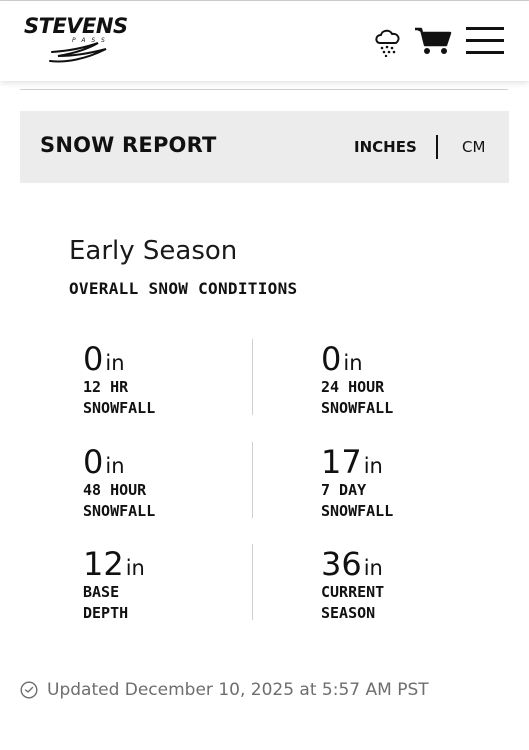 Image resolution: width=529 pixels, height=750 pixels. Describe the element at coordinates (119, 500) in the screenshot. I see `stat-label: 48 HOUR SNOWFALL` at that location.